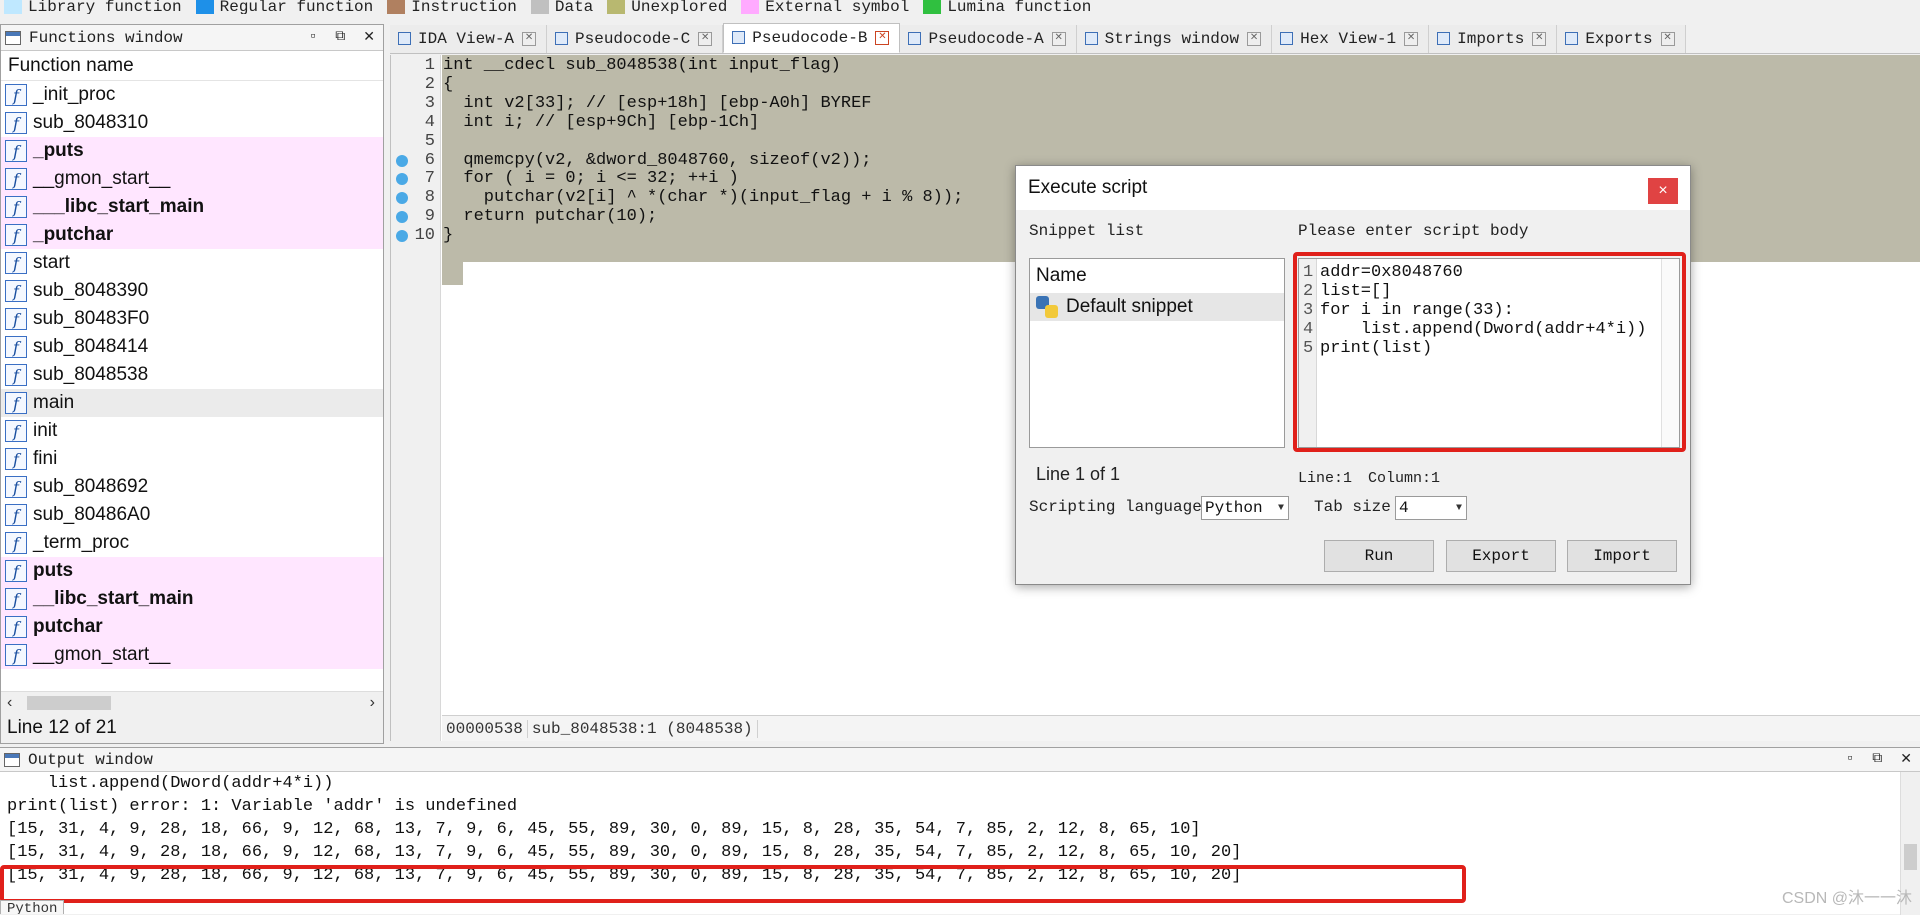  Describe the element at coordinates (837, 7) in the screenshot. I see `legend-label: External symbol` at that location.